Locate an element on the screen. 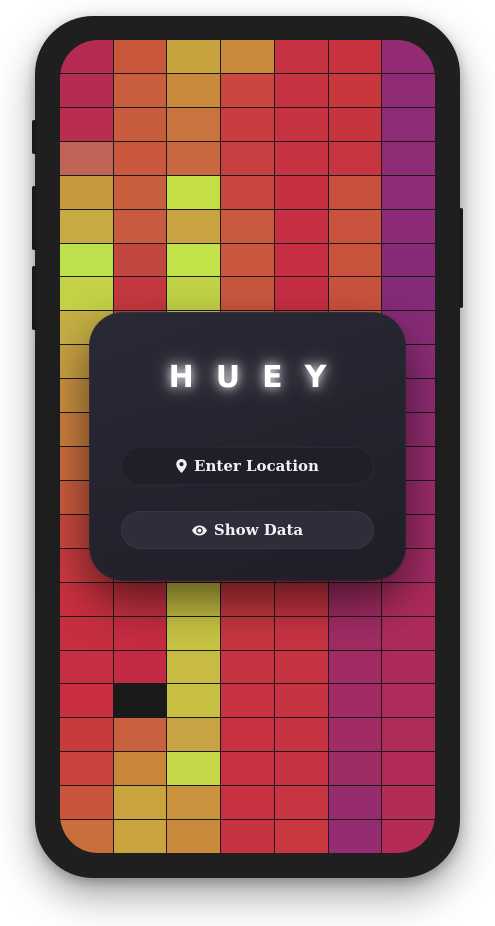 Image resolution: width=495 pixels, height=926 pixels. enter-location-label: Enter Location is located at coordinates (256, 466).